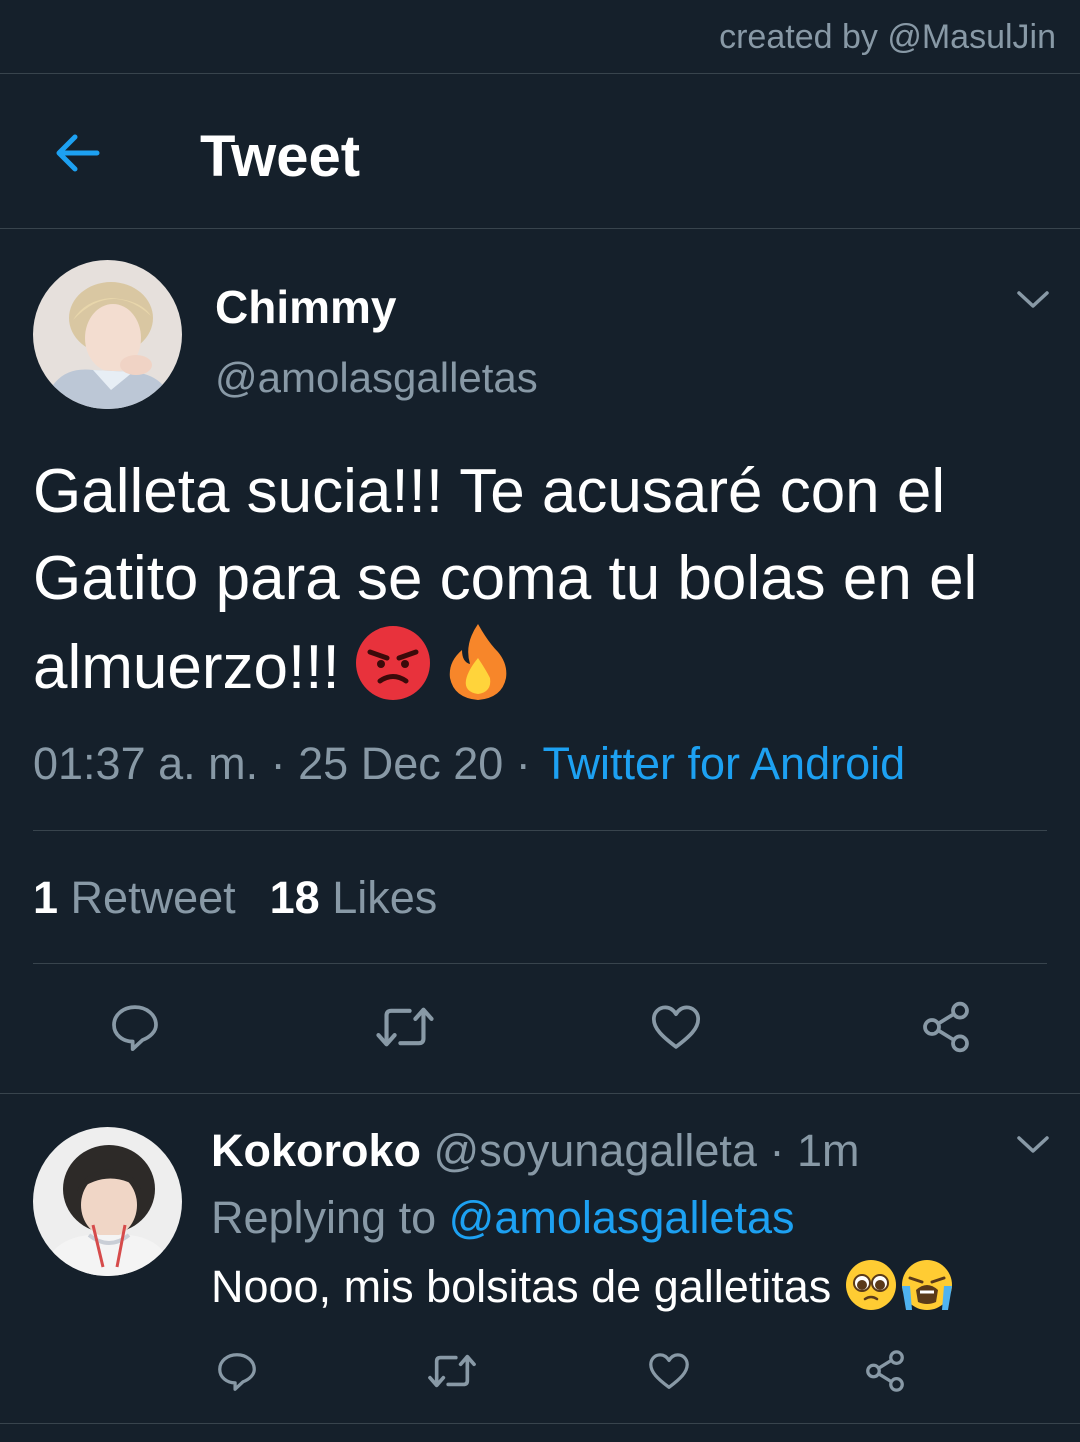 The height and width of the screenshot is (1442, 1080). I want to click on reply-menu-button, so click(1033, 1145).